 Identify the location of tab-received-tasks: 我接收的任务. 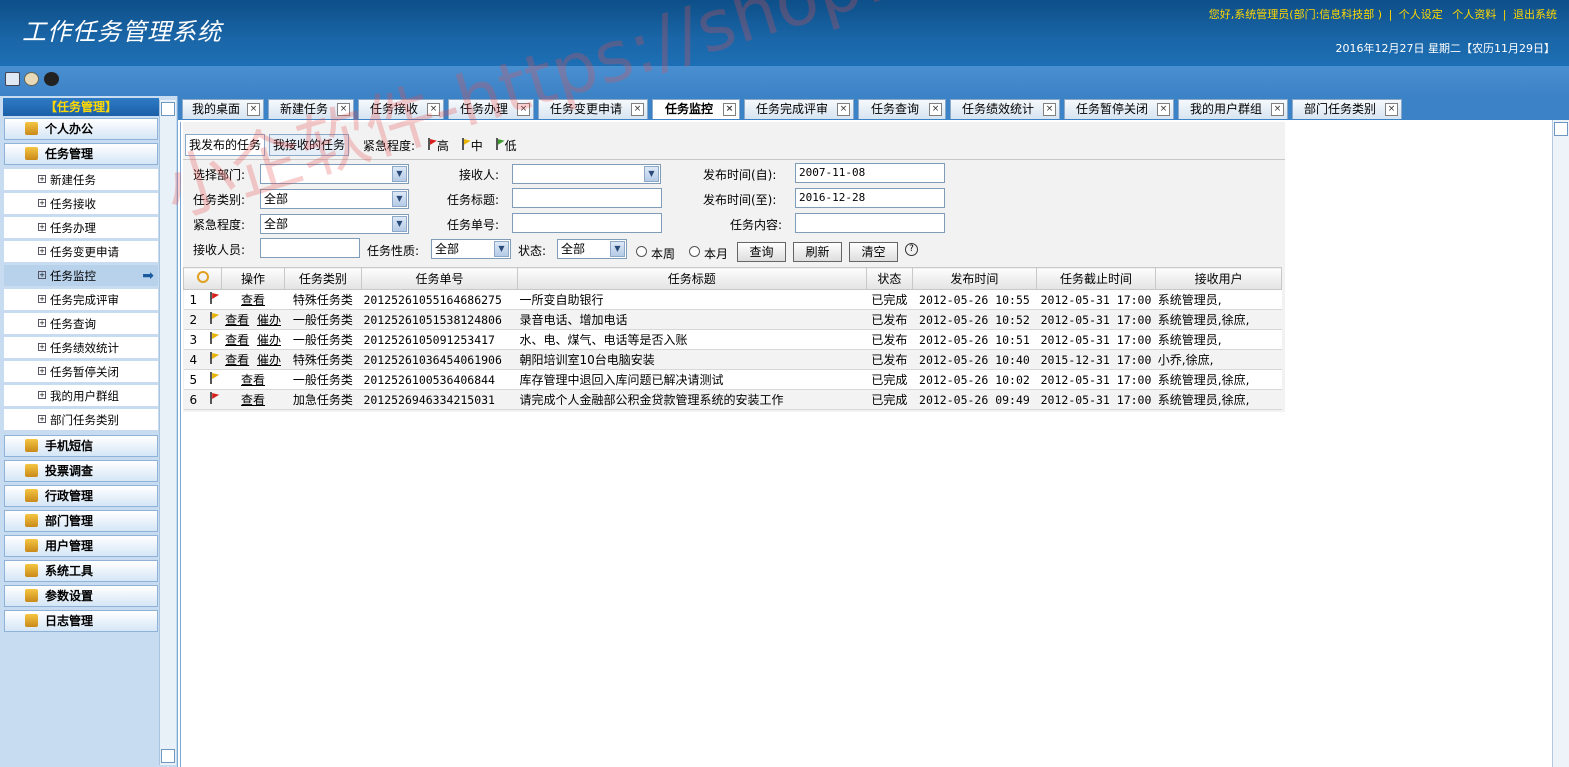
(309, 145).